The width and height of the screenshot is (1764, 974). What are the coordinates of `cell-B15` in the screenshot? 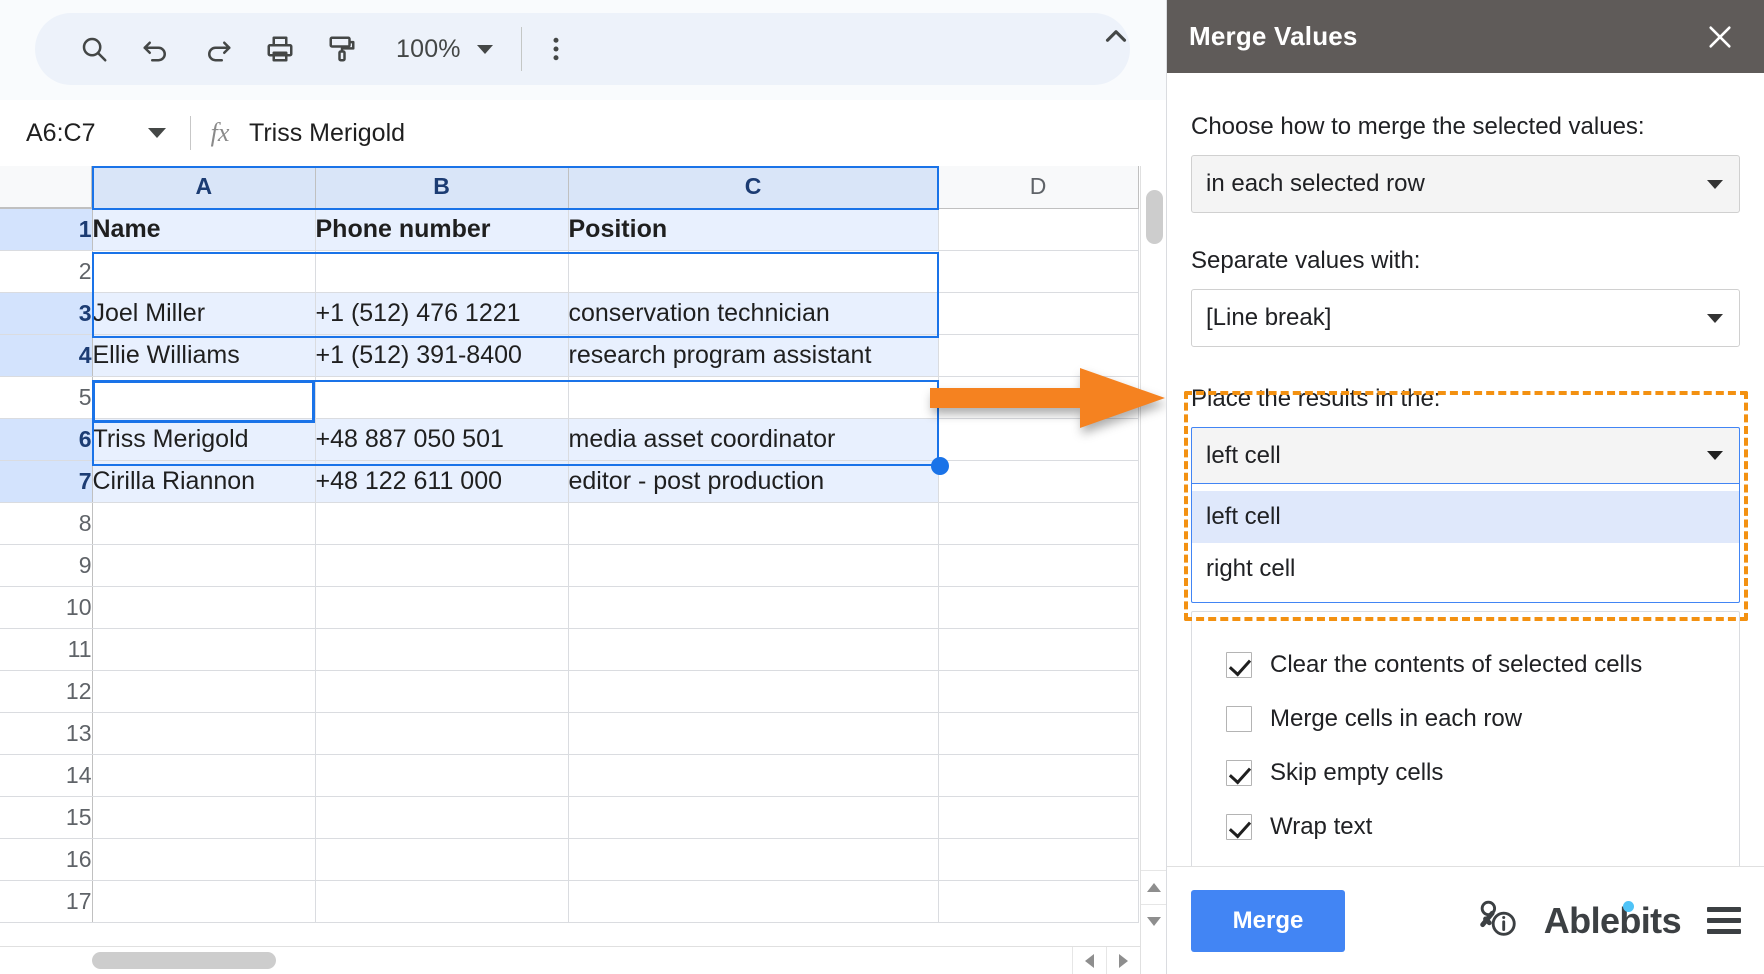 It's located at (442, 817).